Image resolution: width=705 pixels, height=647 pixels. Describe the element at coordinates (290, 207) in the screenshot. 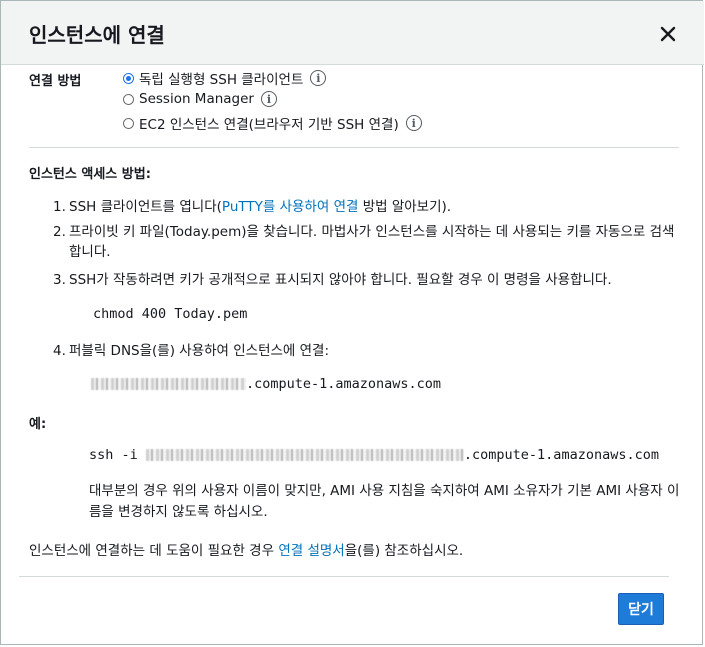

I see `putty-guide-link: PuTTY를 사용하여 연결` at that location.